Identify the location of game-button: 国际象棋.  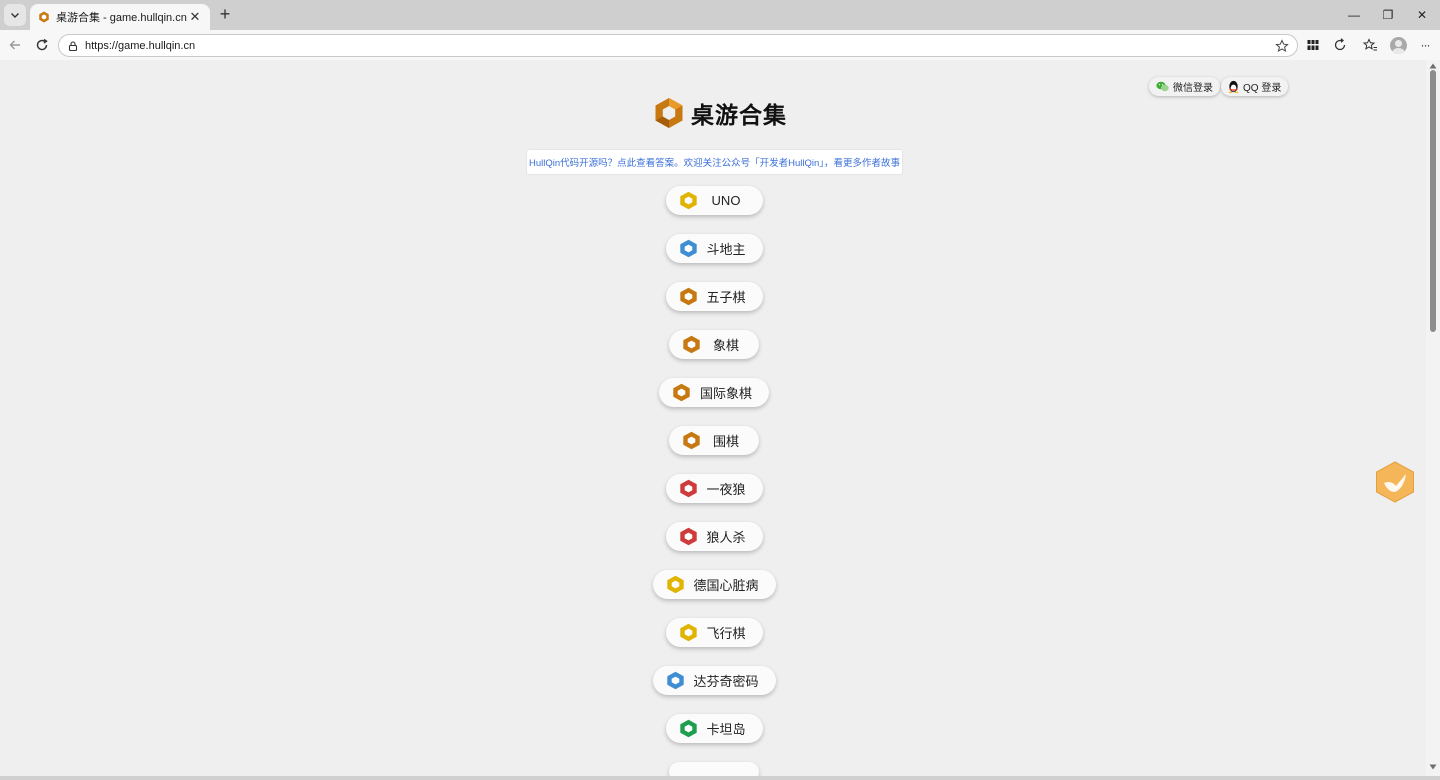
(714, 392).